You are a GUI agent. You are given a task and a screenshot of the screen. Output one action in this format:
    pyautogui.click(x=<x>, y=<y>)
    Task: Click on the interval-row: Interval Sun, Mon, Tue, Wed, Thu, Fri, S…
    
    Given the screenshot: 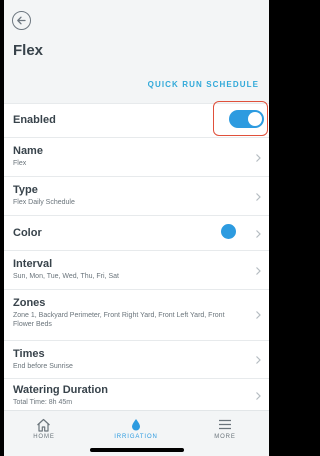 What is the action you would take?
    pyautogui.click(x=136, y=269)
    